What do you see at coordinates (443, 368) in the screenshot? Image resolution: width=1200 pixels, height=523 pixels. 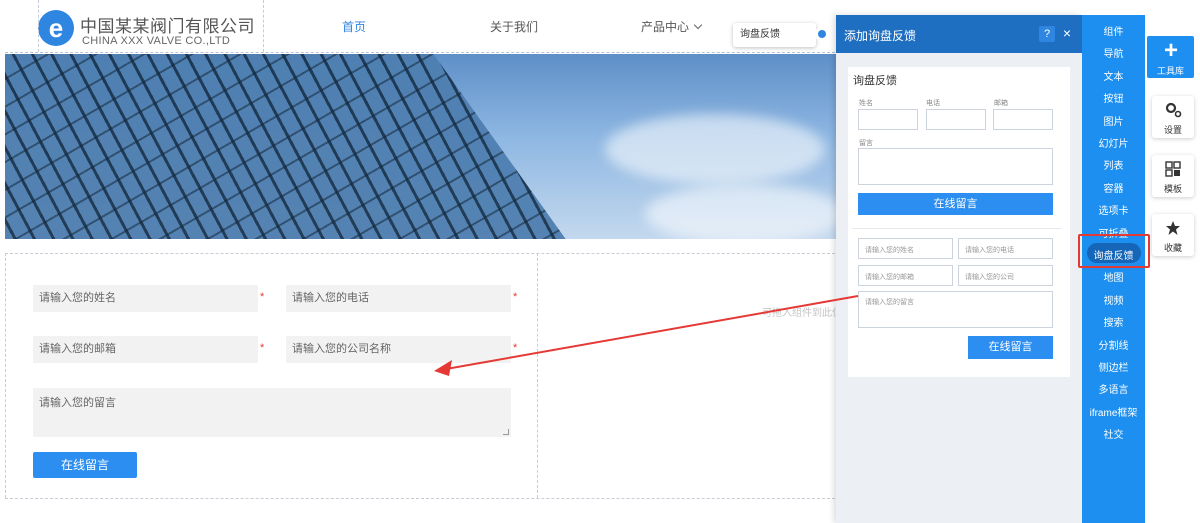 I see `arrow-head` at bounding box center [443, 368].